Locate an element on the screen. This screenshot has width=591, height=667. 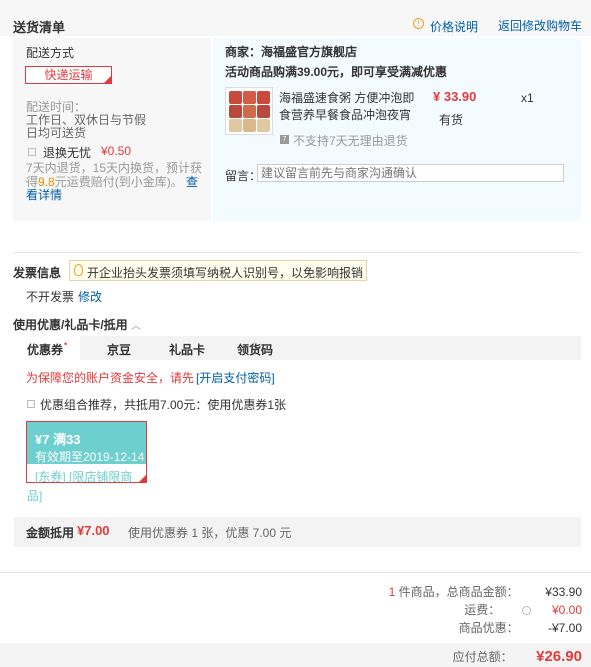
summary-discount-row: 商品优惠： -¥7.00 is located at coordinates (520, 627).